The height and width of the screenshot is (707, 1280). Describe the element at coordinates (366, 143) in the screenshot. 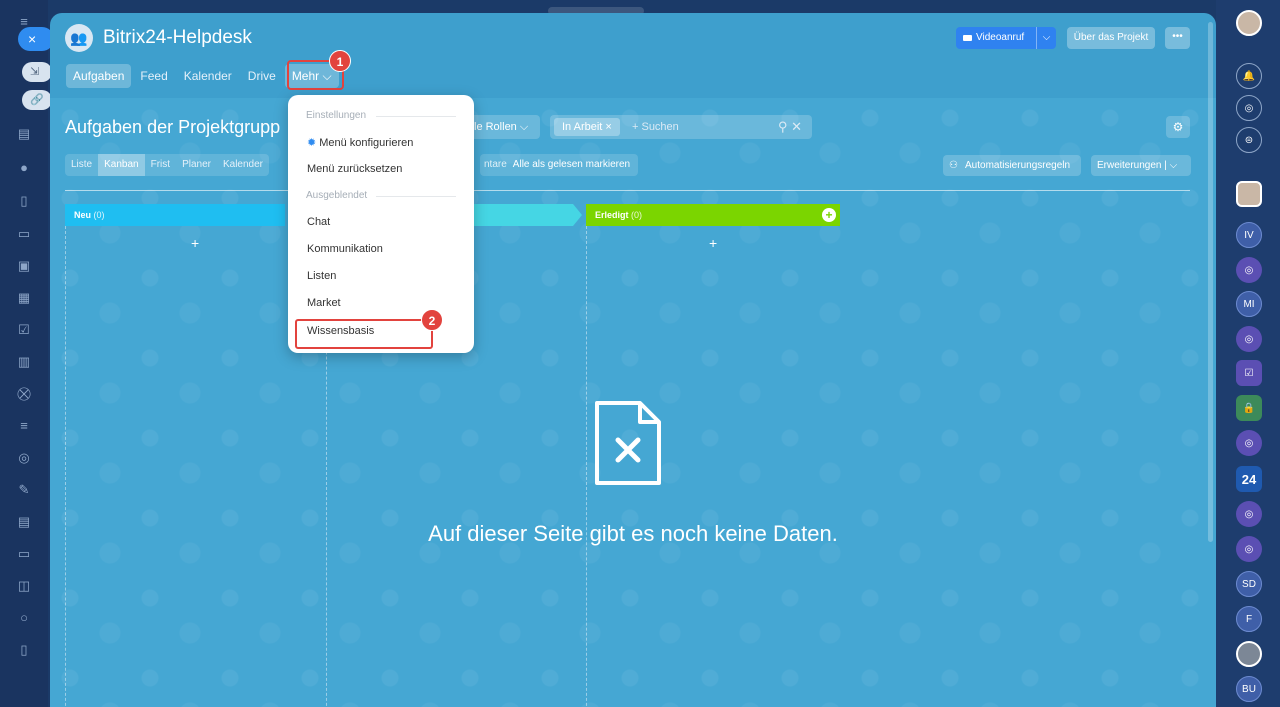

I see `menu-configure-label: Menü konfigurieren` at that location.